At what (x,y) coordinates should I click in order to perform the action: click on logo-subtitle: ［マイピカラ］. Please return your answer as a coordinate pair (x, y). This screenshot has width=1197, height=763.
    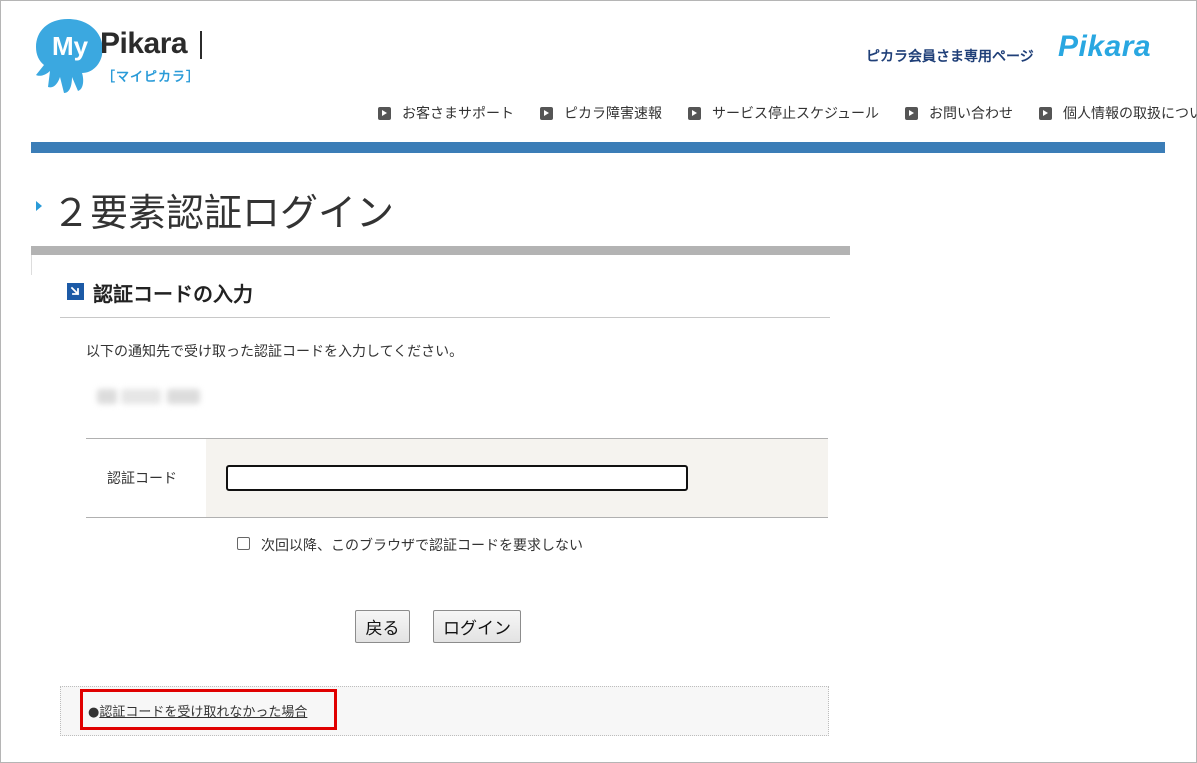
    Looking at the image, I should click on (151, 77).